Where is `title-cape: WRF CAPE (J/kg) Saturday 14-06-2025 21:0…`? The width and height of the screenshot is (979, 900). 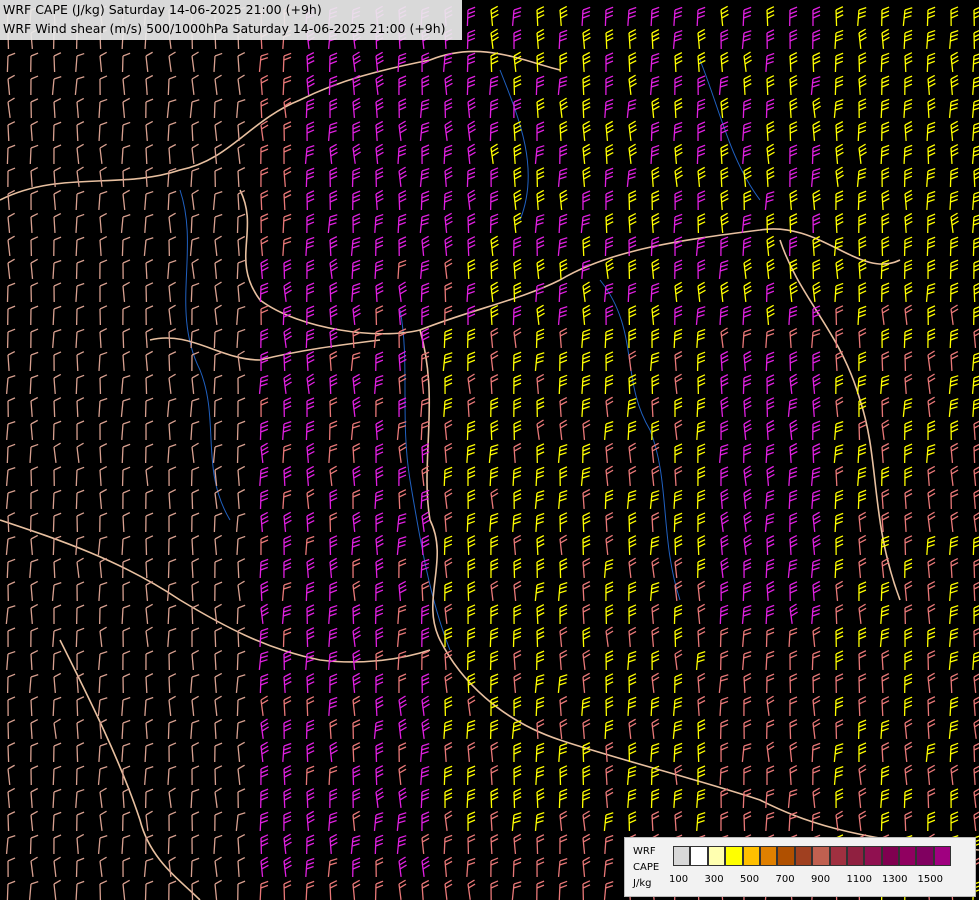 title-cape: WRF CAPE (J/kg) Saturday 14-06-2025 21:0… is located at coordinates (162, 9).